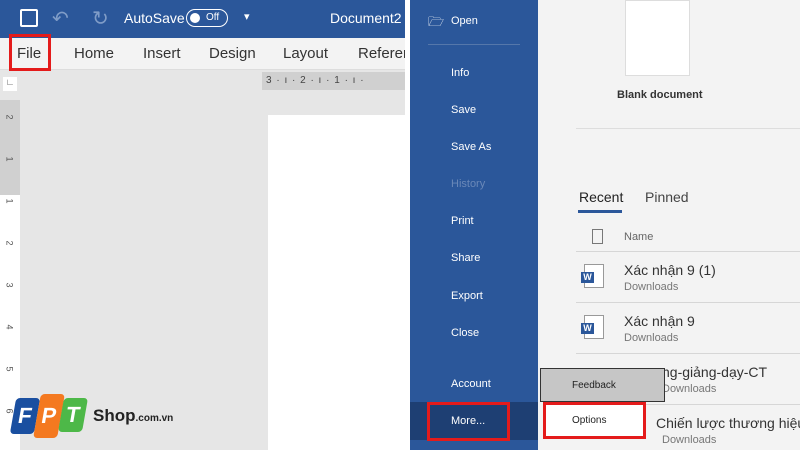 The image size is (800, 455). What do you see at coordinates (638, 237) in the screenshot?
I see `name-column-header: Name` at bounding box center [638, 237].